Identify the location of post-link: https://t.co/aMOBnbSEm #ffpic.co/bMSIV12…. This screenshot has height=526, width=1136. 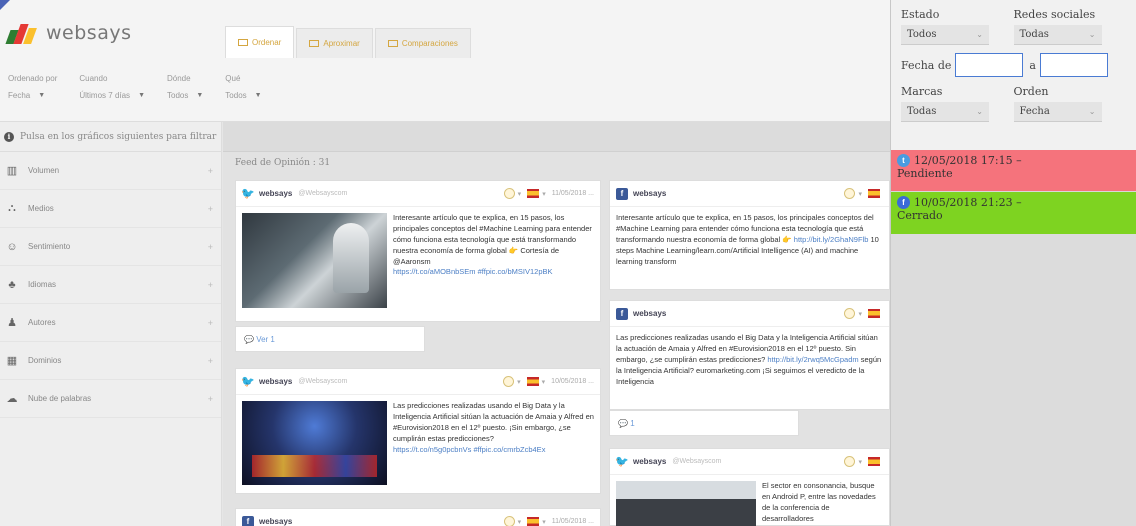
(473, 271).